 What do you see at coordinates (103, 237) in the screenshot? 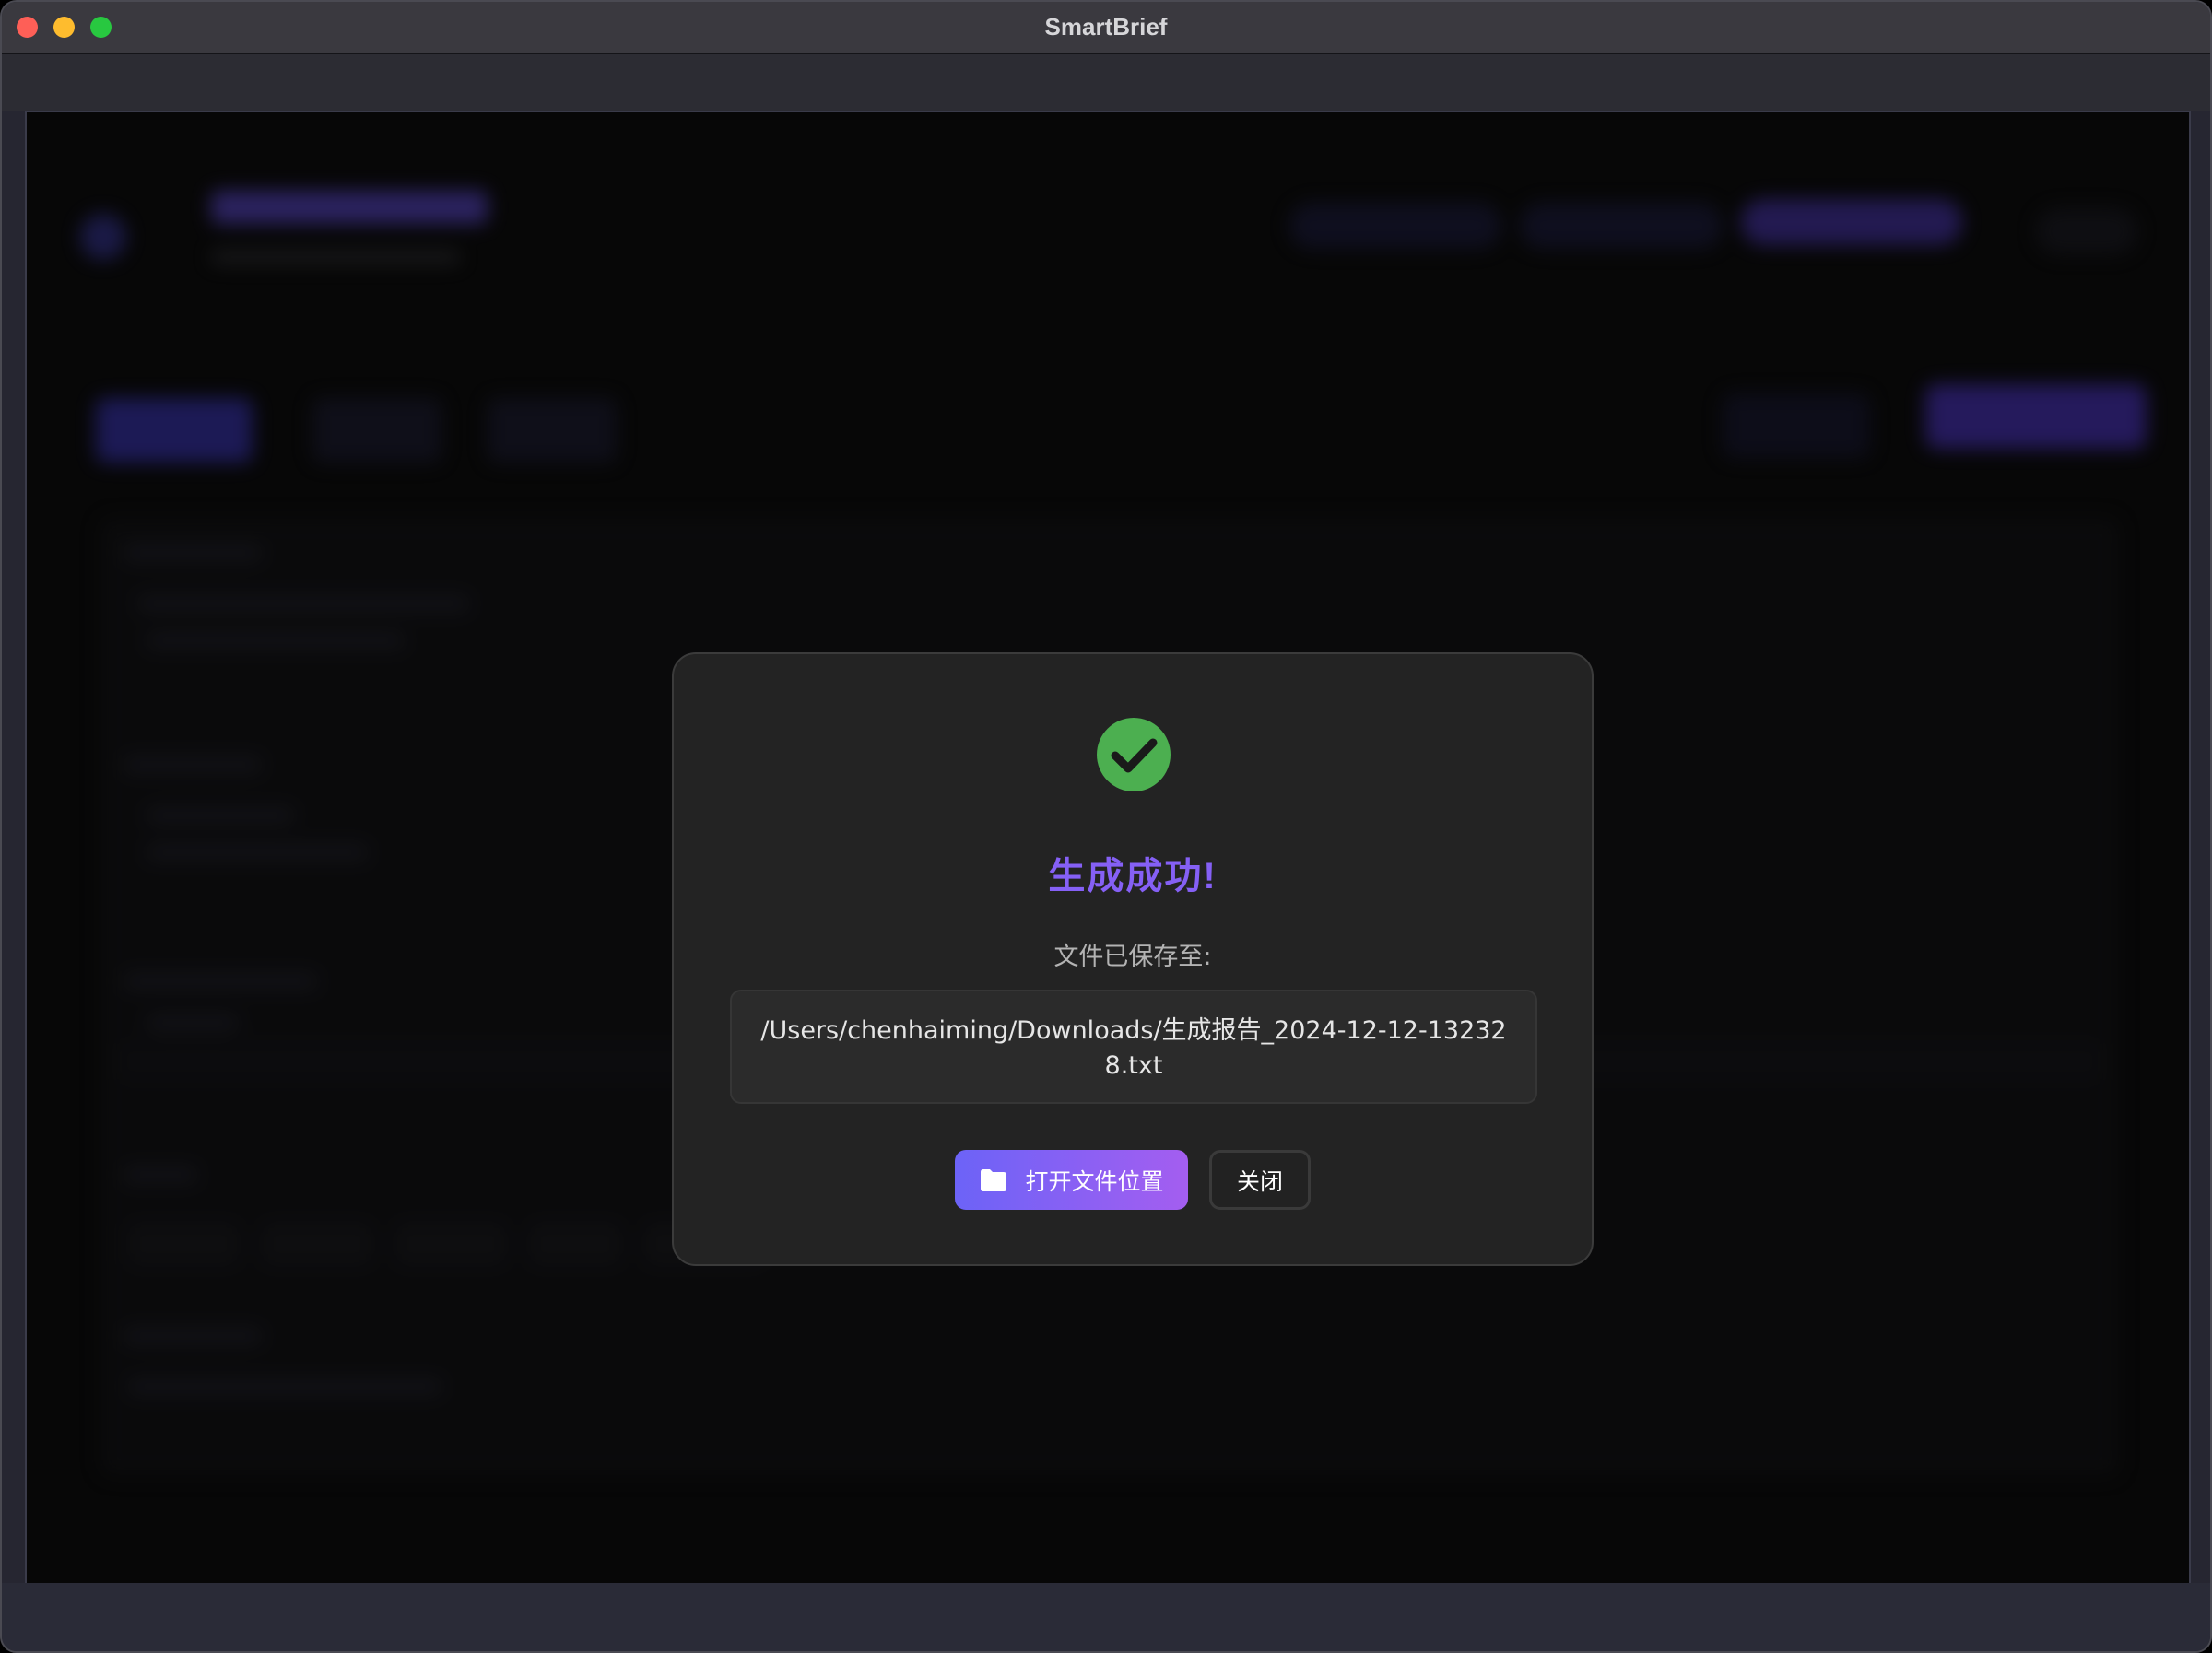
I see `app-logo` at bounding box center [103, 237].